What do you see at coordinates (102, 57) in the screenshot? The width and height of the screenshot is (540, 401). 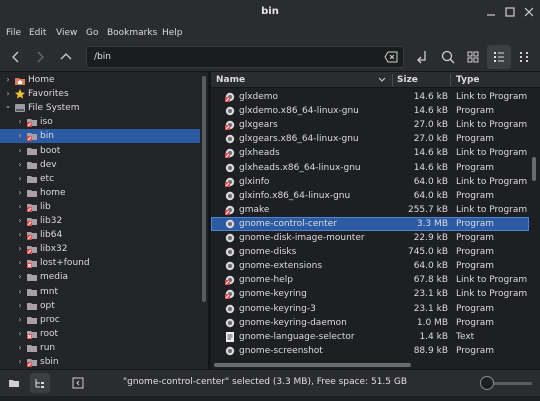 I see `location-path: /bin` at bounding box center [102, 57].